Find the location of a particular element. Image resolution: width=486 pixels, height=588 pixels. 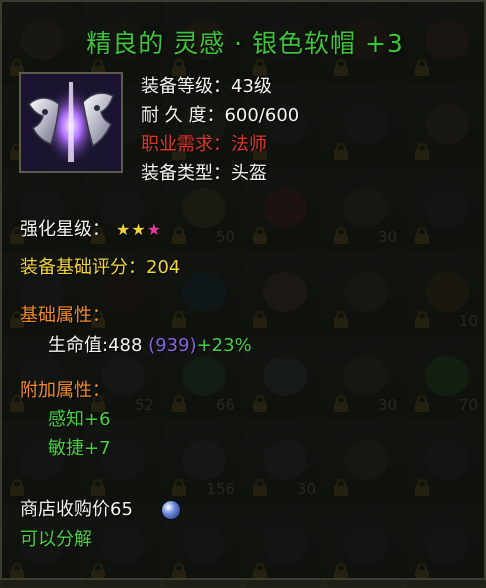

enhance-stars: ★★★ is located at coordinates (139, 230).